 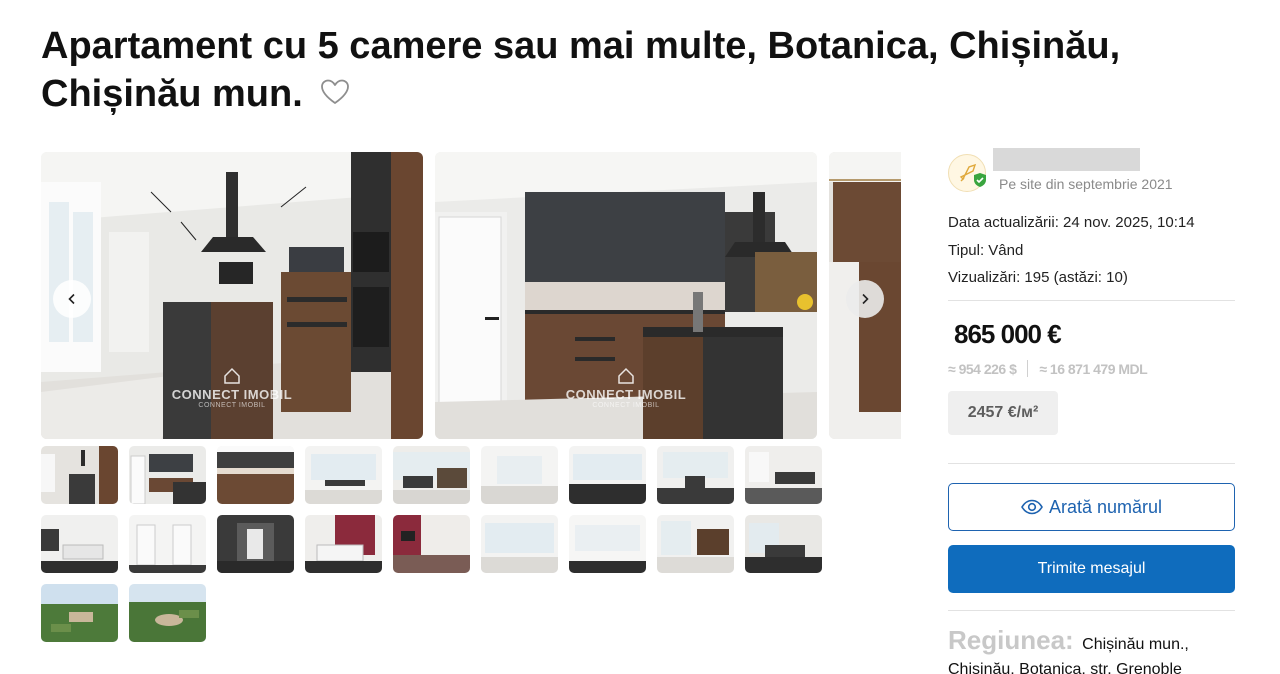 I want to click on gallery-prev-button, so click(x=72, y=299).